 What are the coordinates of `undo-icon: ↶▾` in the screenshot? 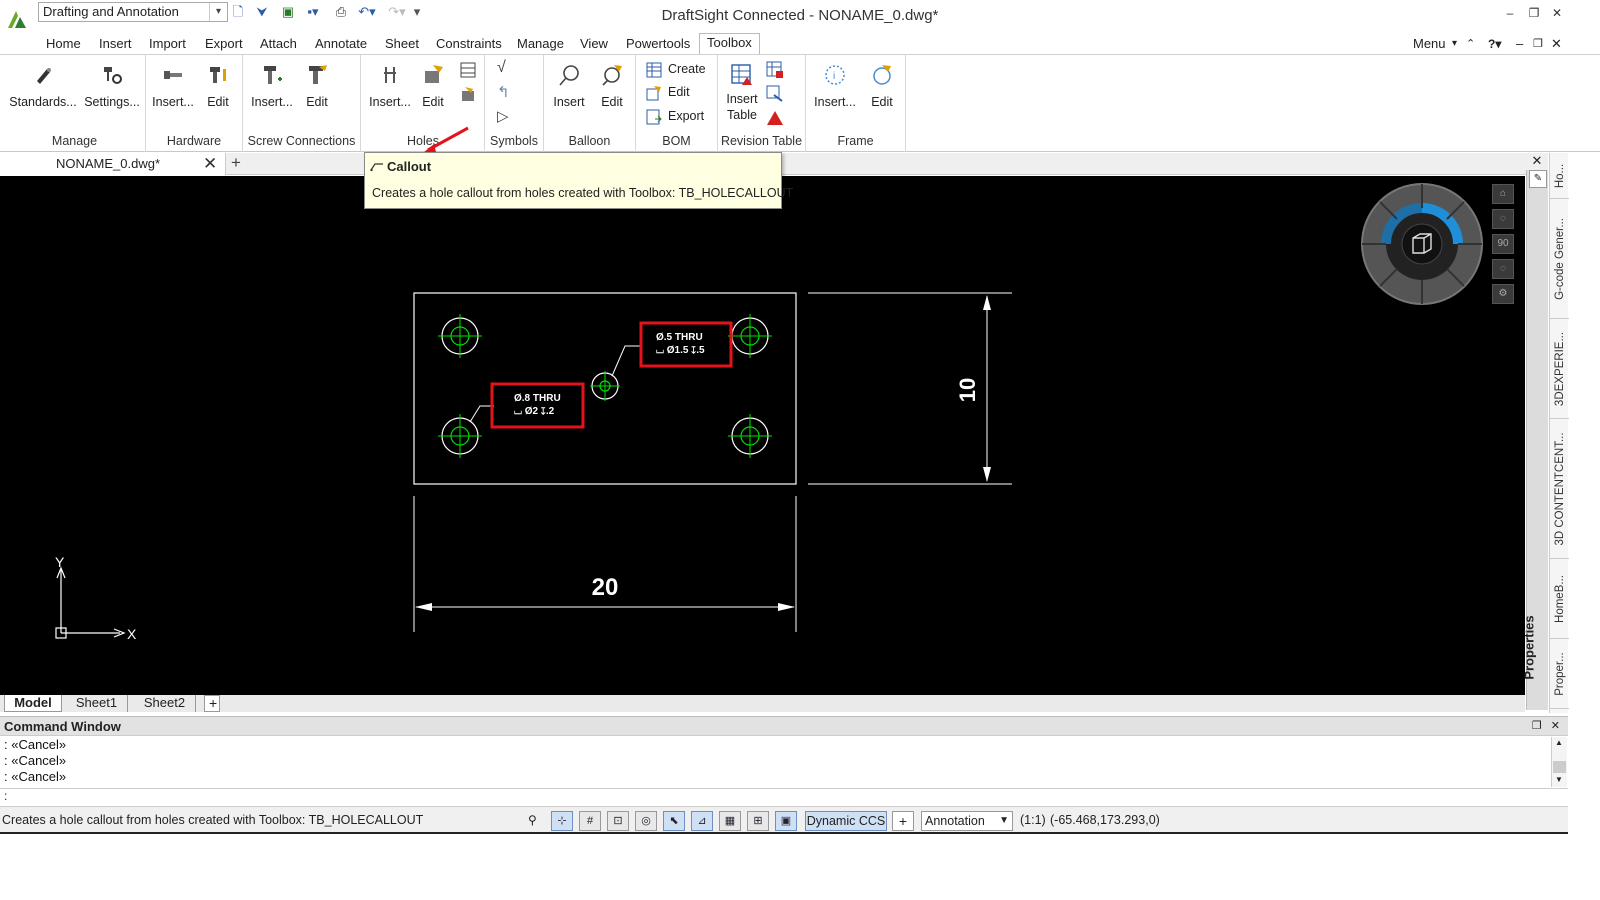 It's located at (367, 12).